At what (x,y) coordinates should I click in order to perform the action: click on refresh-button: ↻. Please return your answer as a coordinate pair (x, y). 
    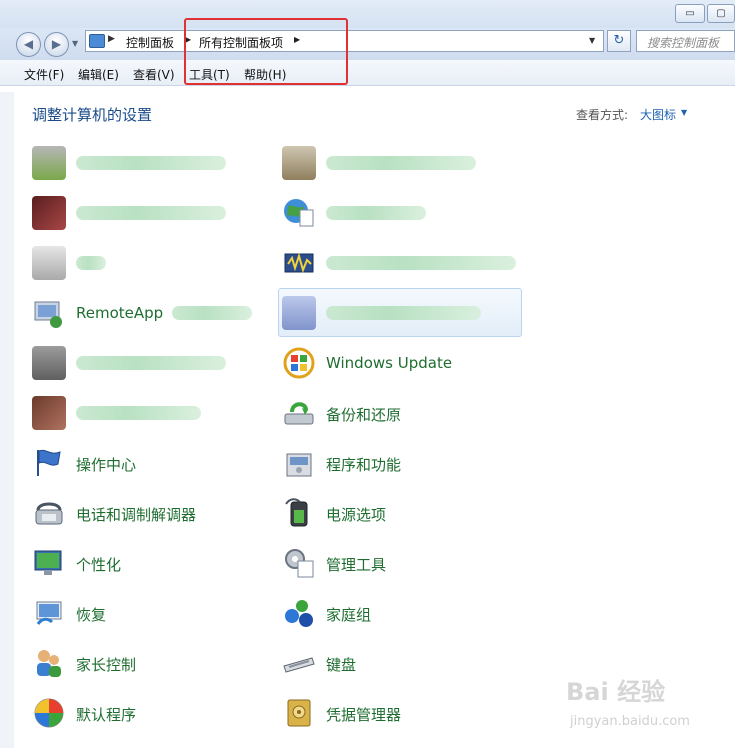
    Looking at the image, I should click on (619, 41).